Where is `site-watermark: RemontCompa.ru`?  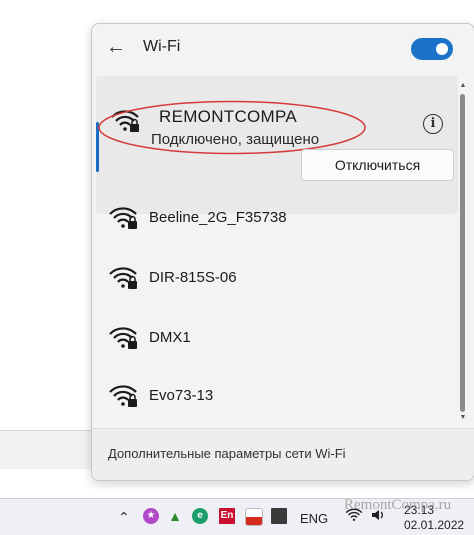
site-watermark: RemontCompa.ru is located at coordinates (398, 505).